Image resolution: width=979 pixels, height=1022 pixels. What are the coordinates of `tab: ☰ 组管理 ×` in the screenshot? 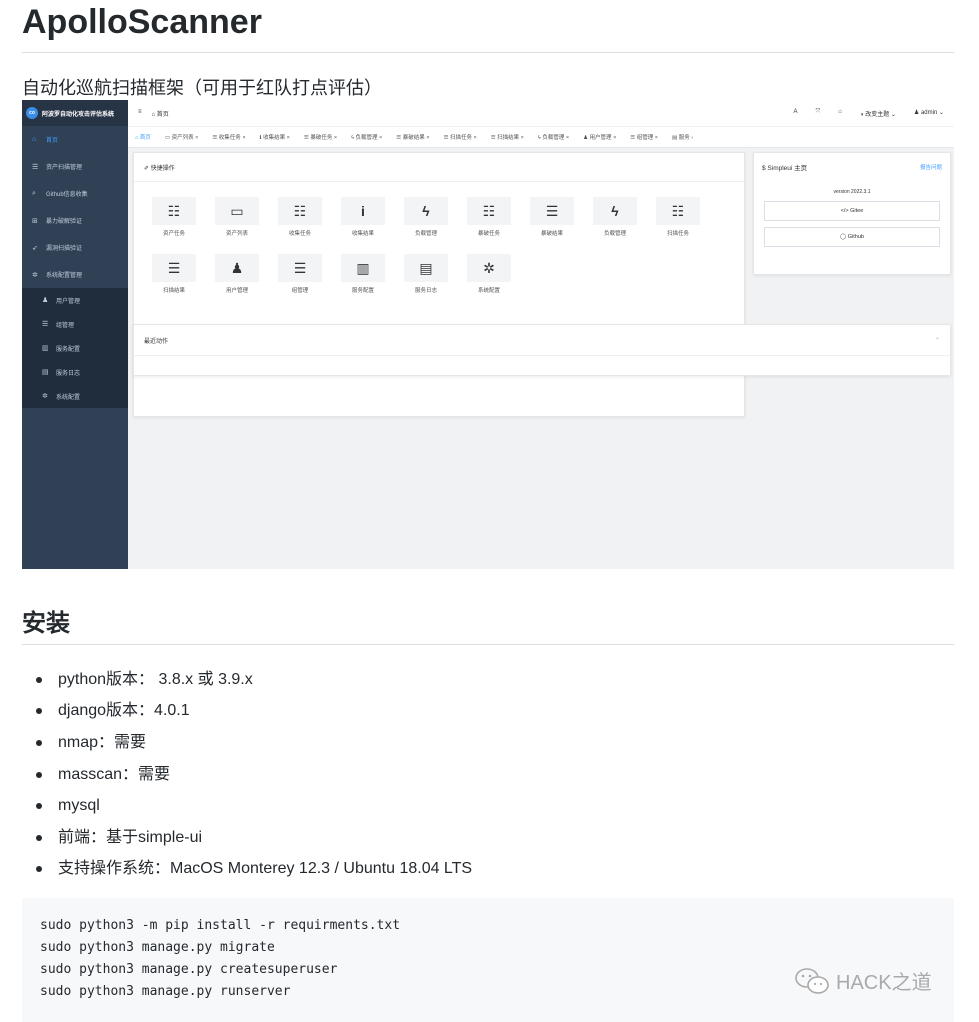 It's located at (644, 137).